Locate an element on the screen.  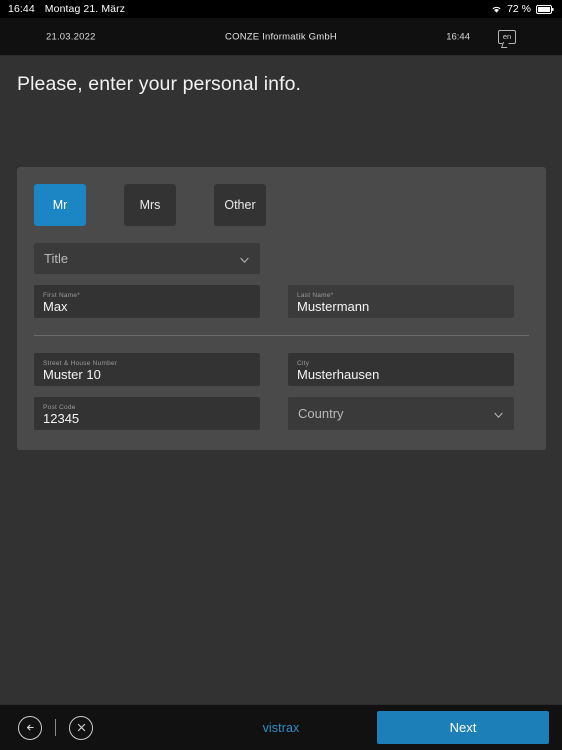
post-code-column: Post Code 12345 is located at coordinates (147, 413).